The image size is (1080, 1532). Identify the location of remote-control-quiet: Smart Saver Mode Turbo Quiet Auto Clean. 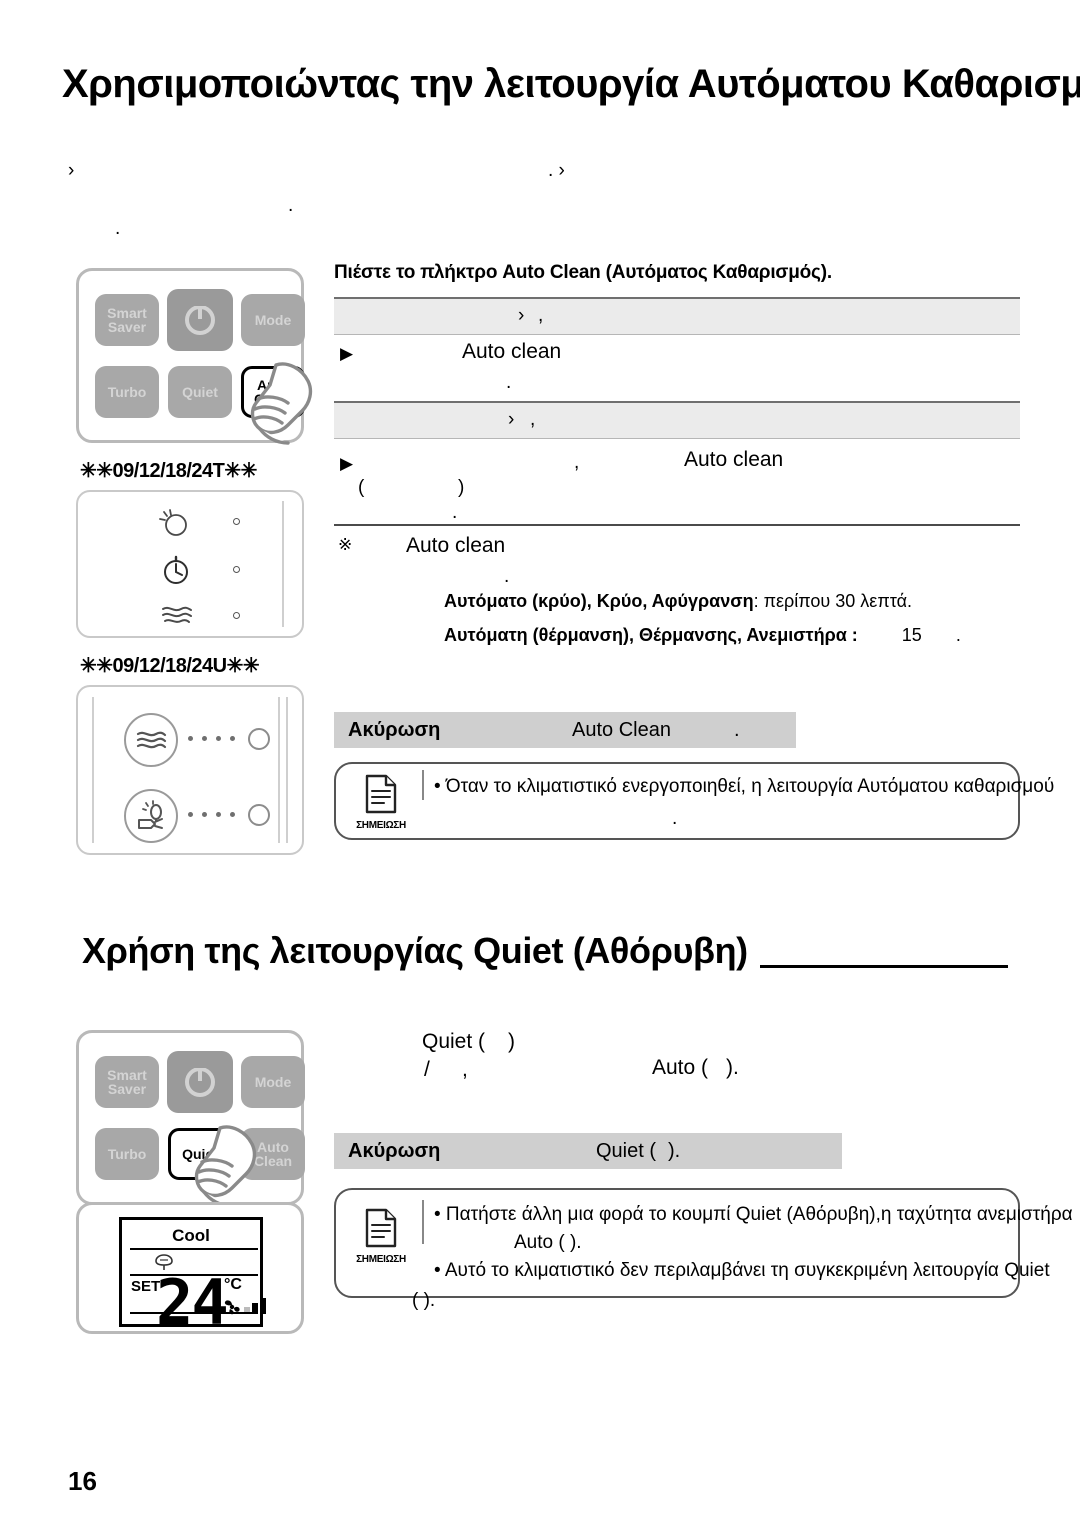
(190, 1117).